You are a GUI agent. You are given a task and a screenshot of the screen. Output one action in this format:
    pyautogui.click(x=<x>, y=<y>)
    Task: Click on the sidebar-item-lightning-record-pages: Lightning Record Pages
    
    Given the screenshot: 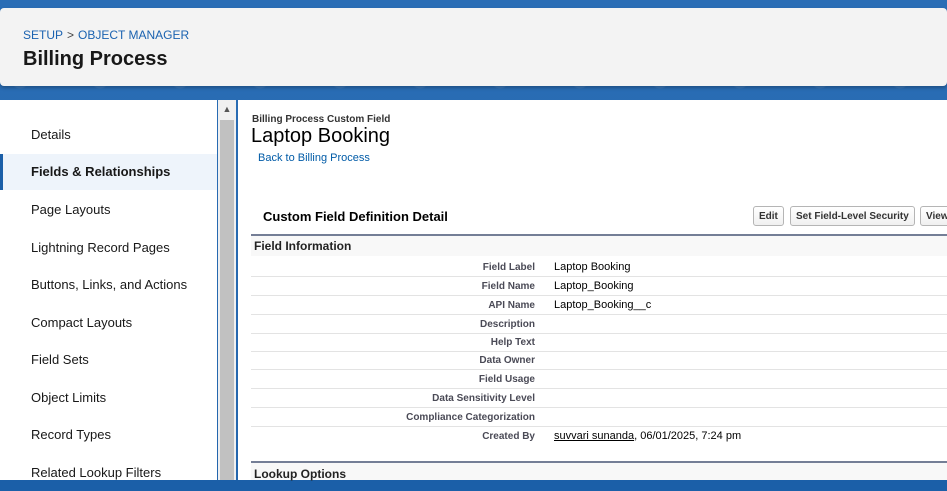 What is the action you would take?
    pyautogui.click(x=108, y=248)
    